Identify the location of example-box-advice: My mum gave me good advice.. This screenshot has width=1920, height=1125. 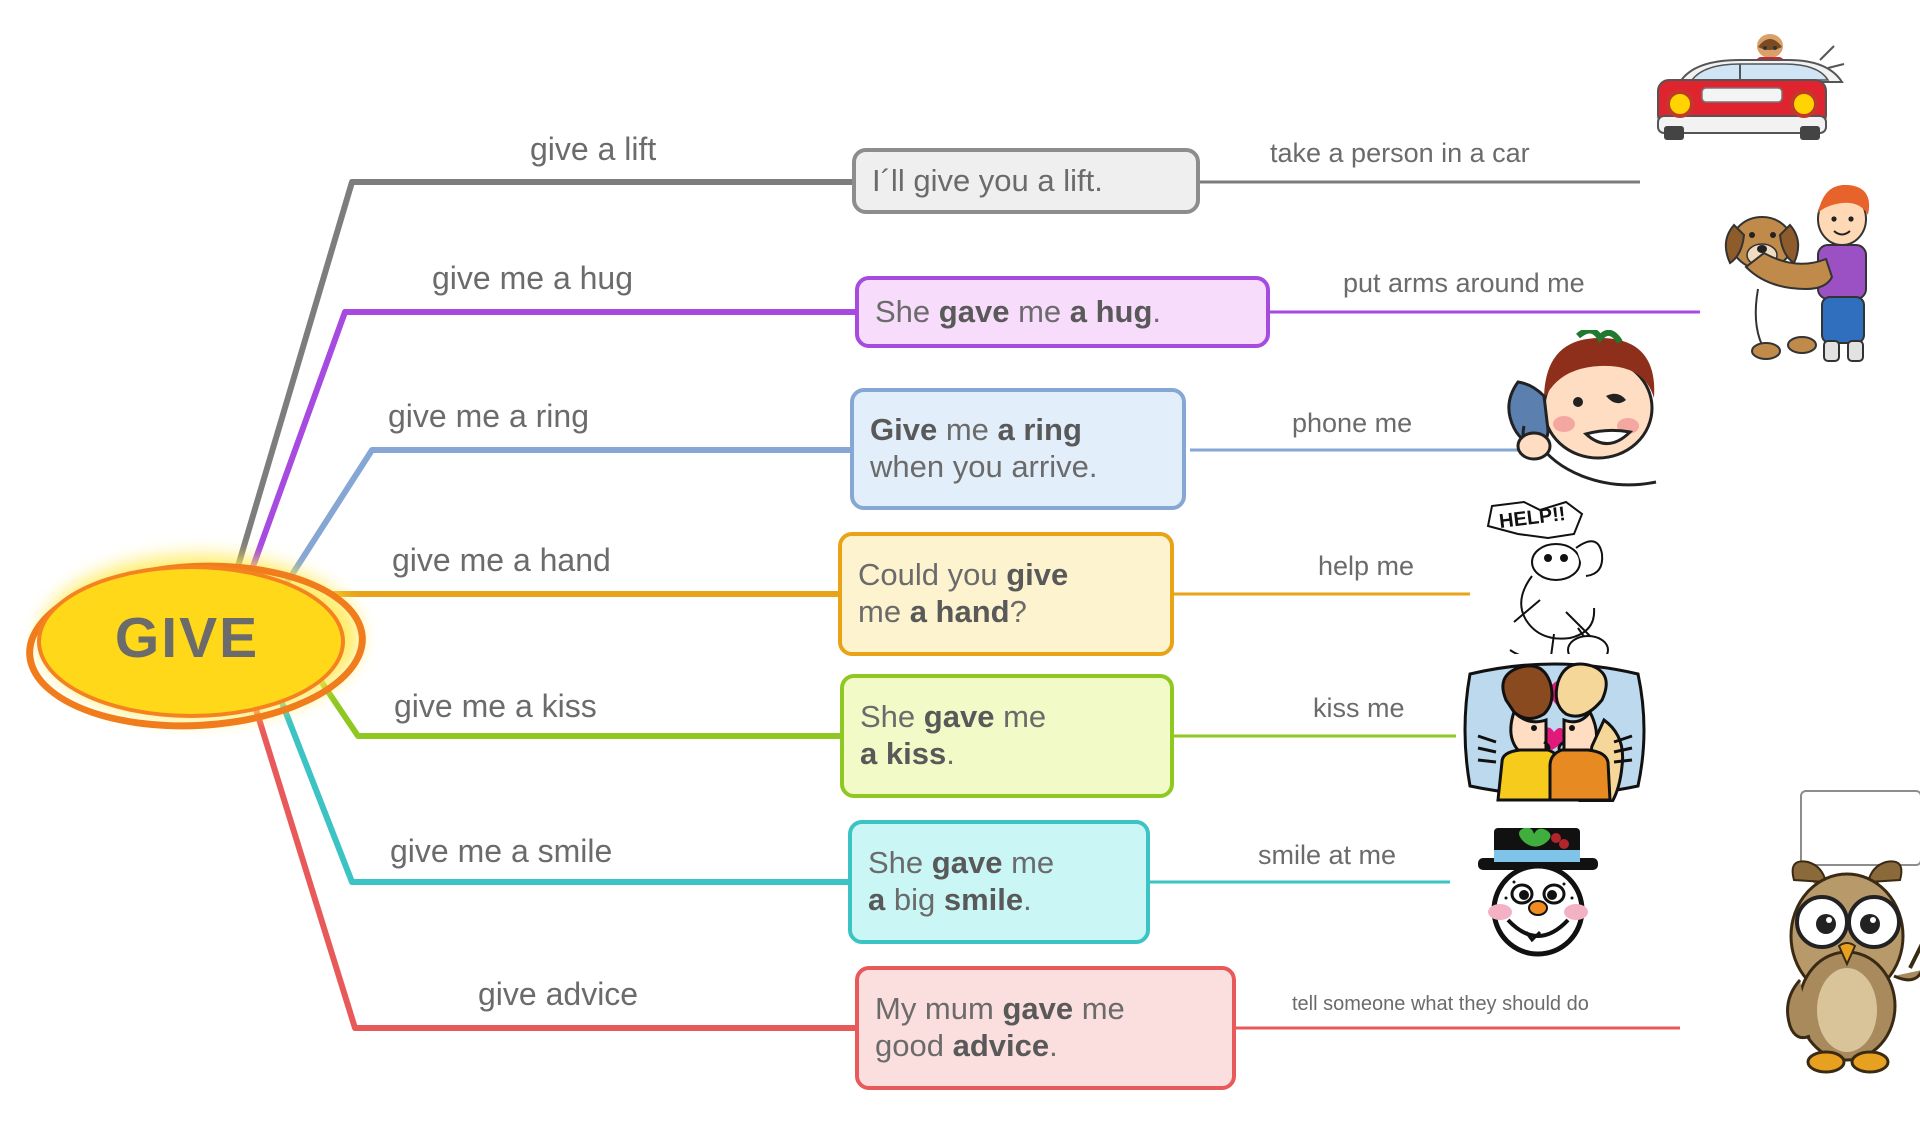
(1045, 1028).